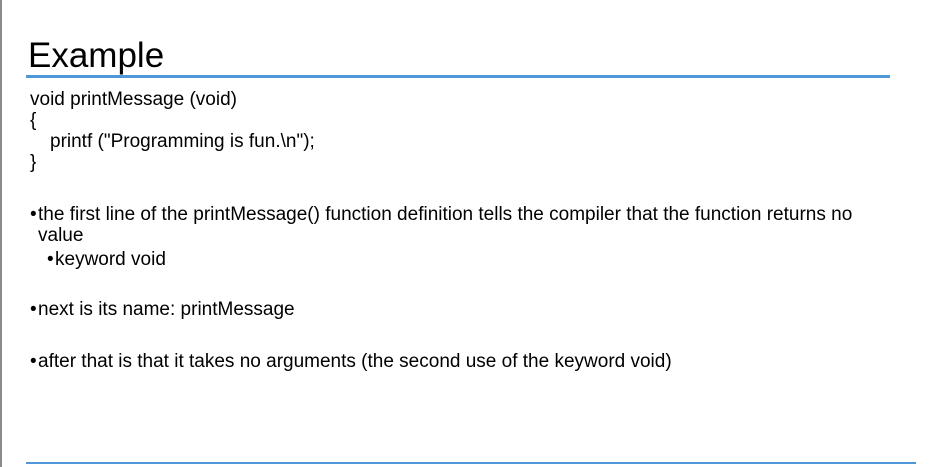 The height and width of the screenshot is (467, 931). I want to click on code-line: }, so click(33, 162).